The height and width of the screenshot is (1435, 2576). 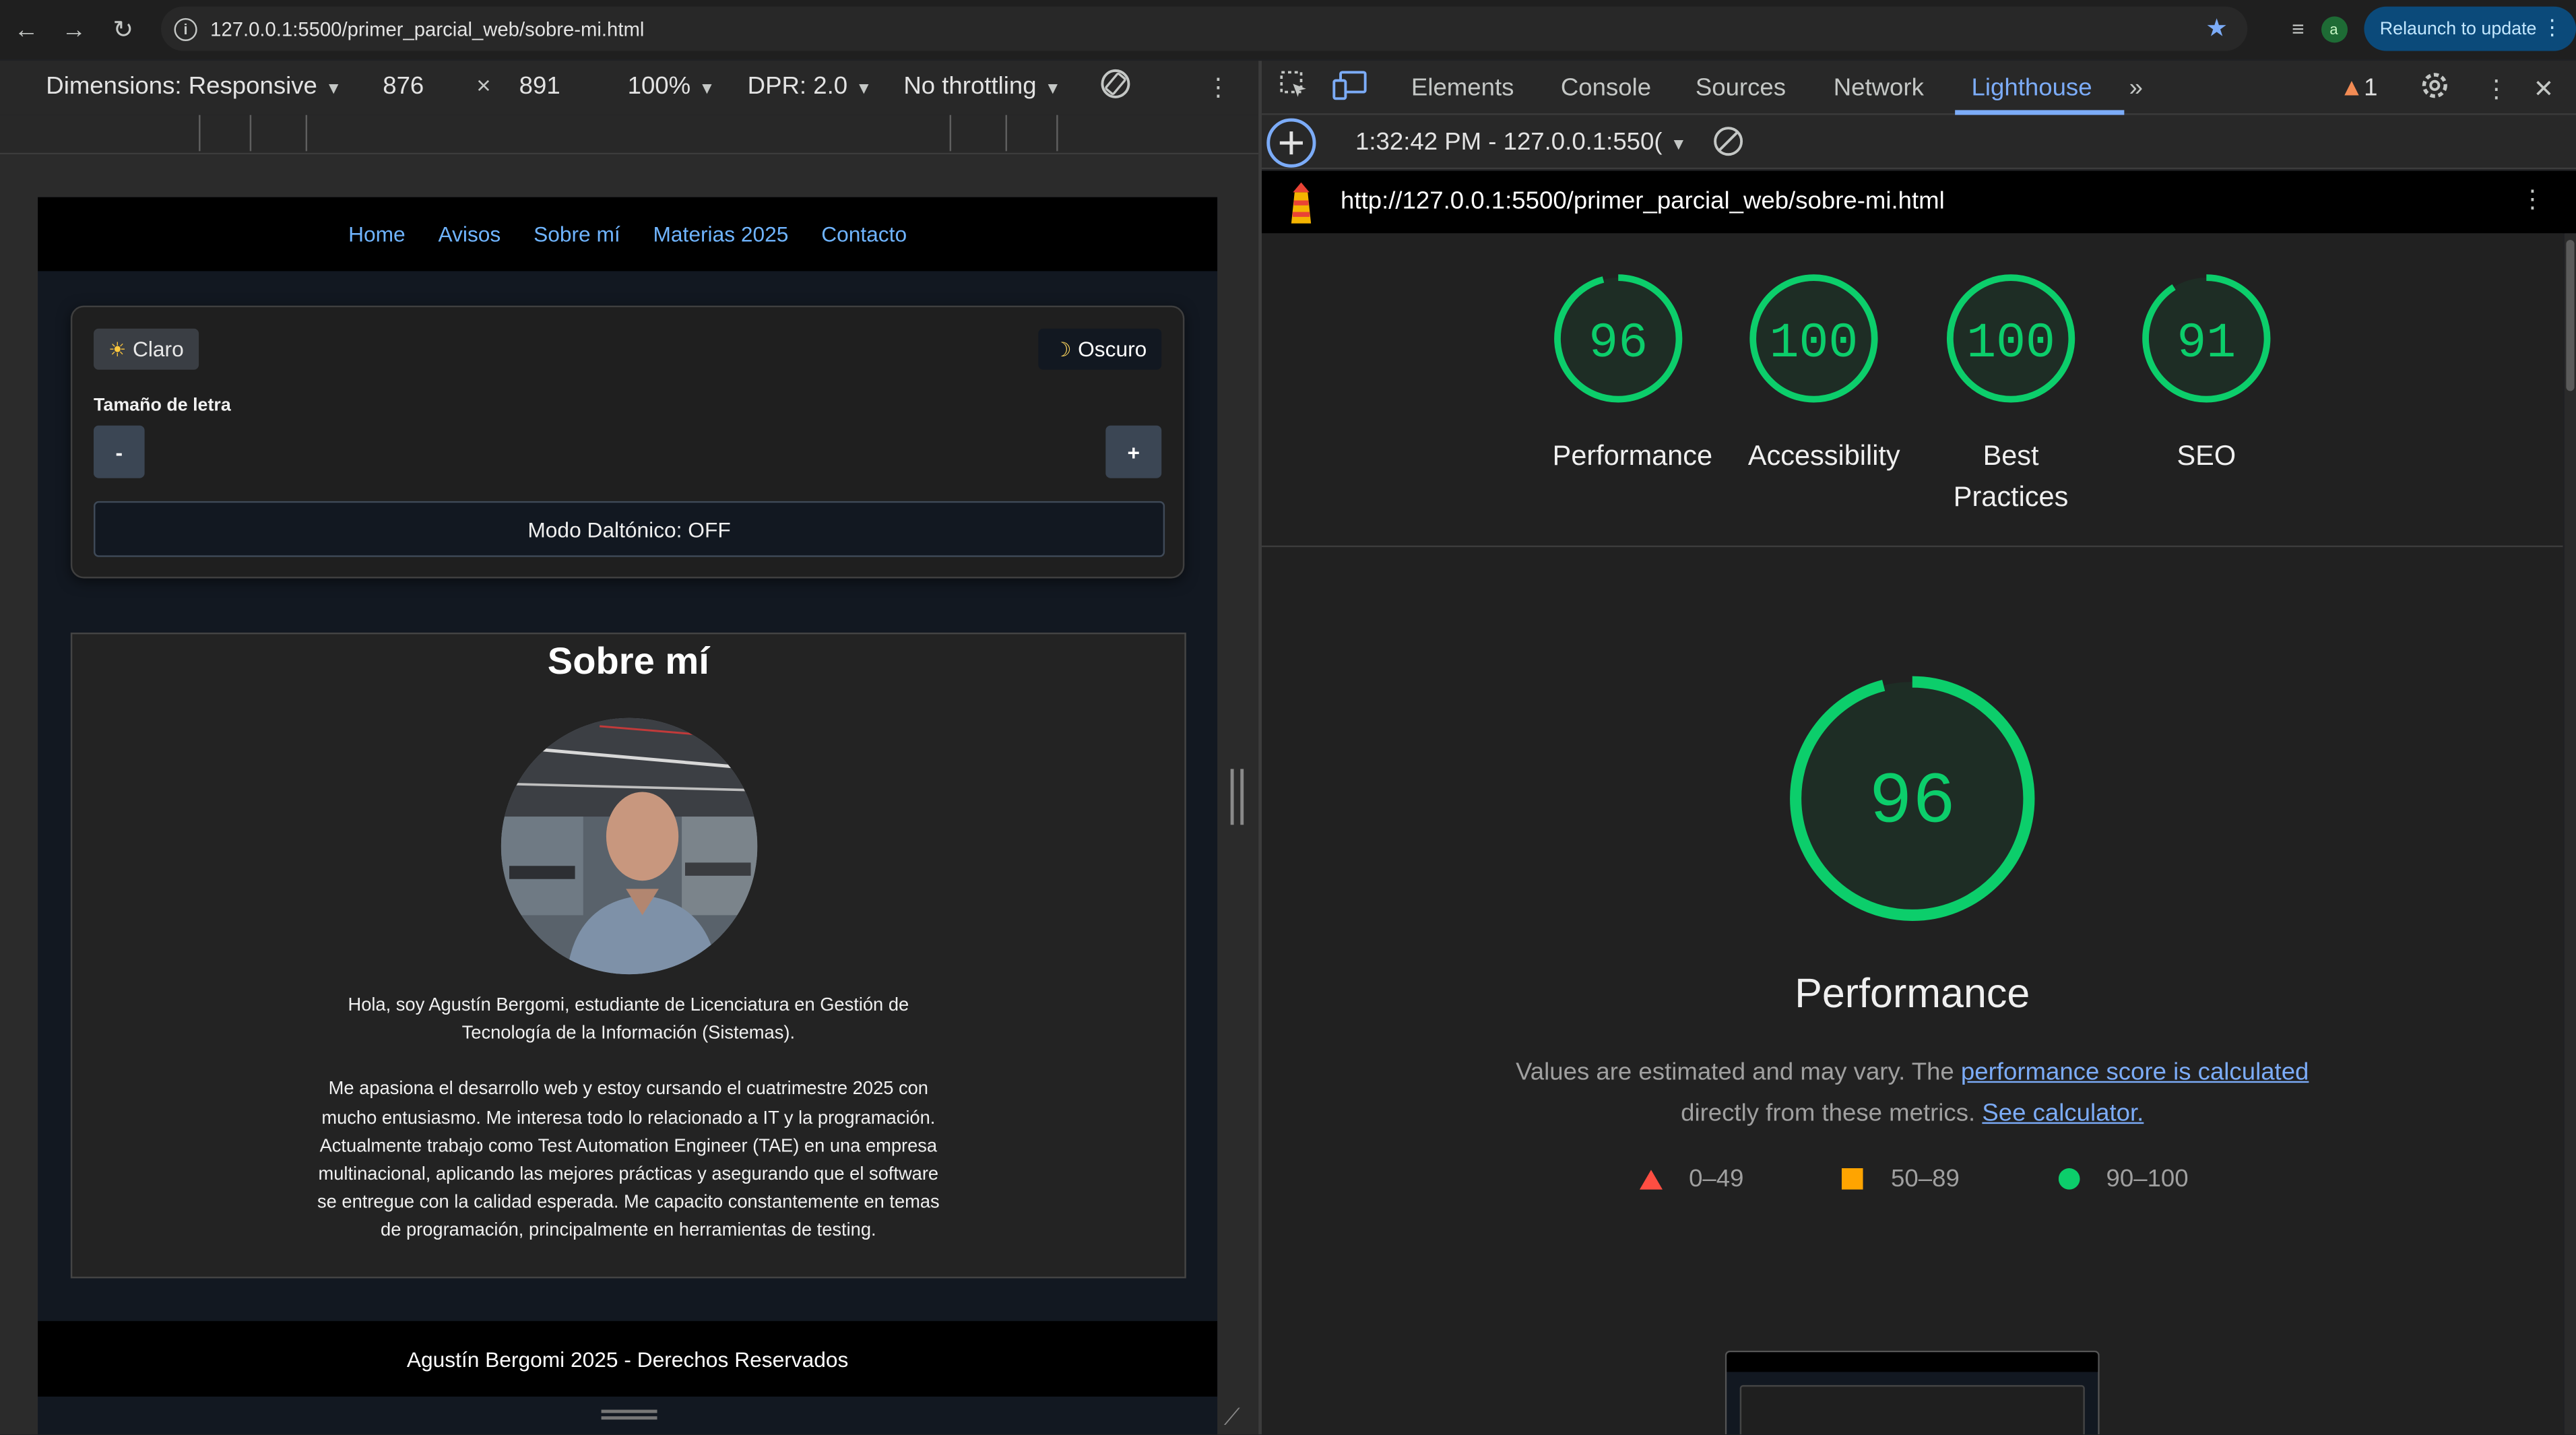 What do you see at coordinates (1741, 88) in the screenshot?
I see `tab-sources: Sources` at bounding box center [1741, 88].